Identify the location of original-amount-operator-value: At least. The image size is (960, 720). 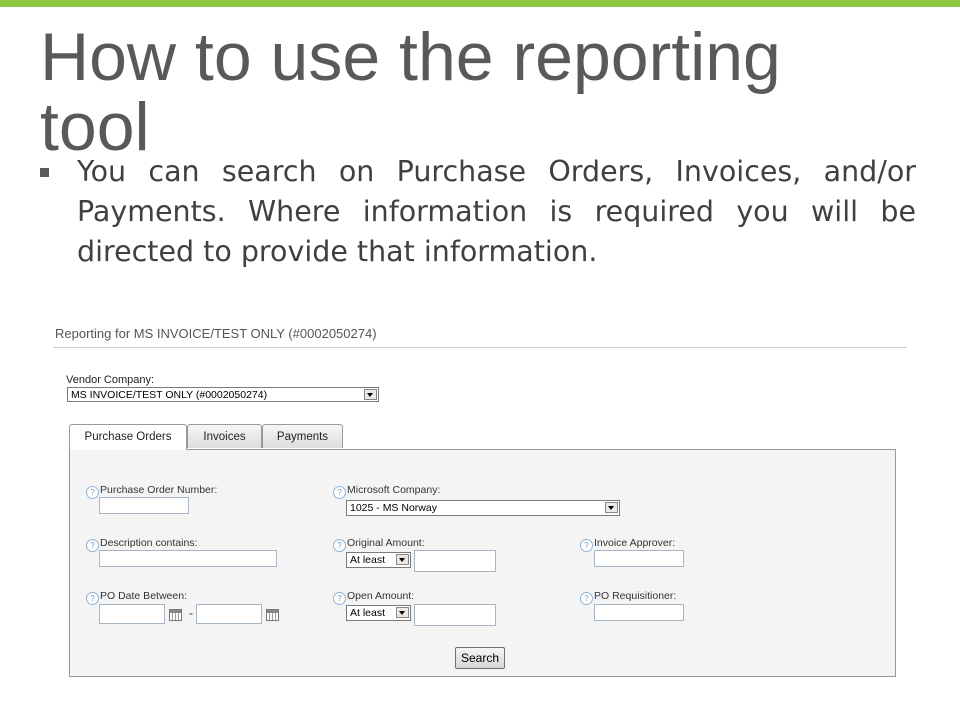
(368, 560).